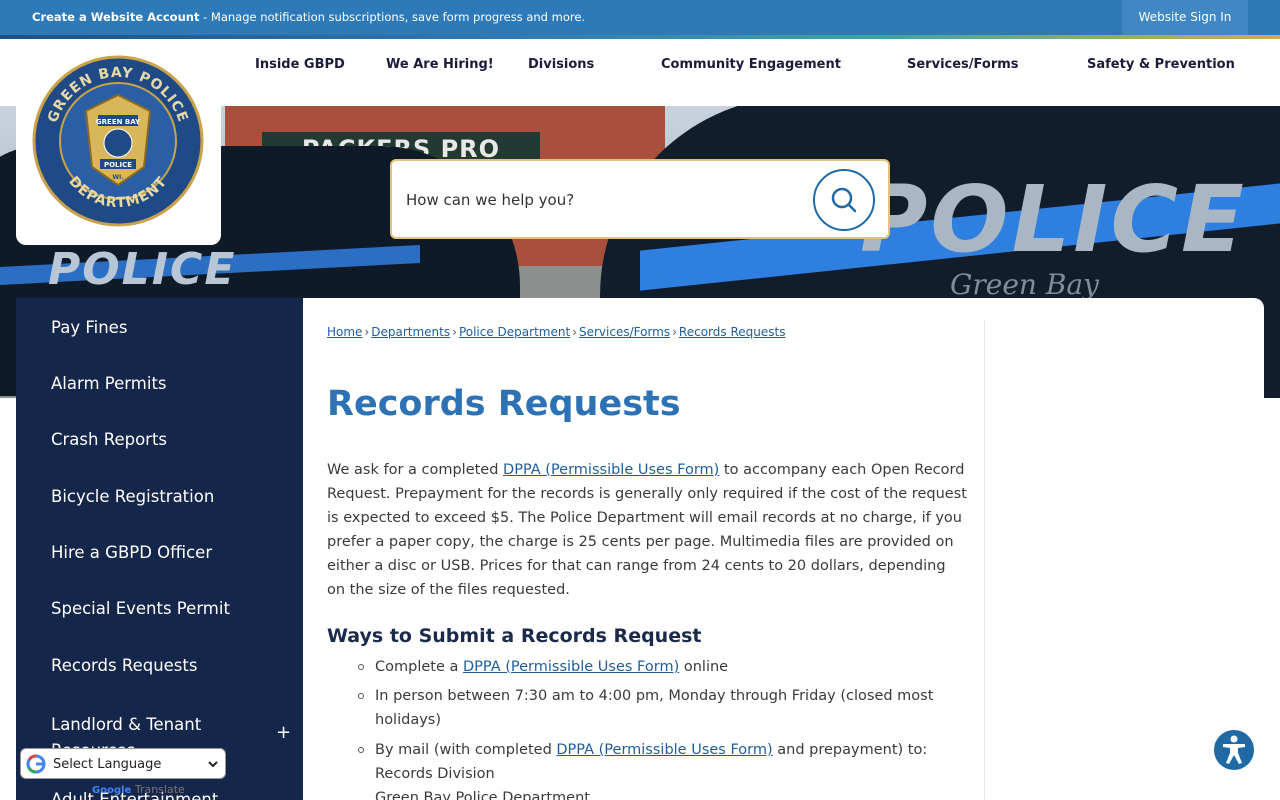  Describe the element at coordinates (344, 332) in the screenshot. I see `breadcrumb-home: Home` at that location.